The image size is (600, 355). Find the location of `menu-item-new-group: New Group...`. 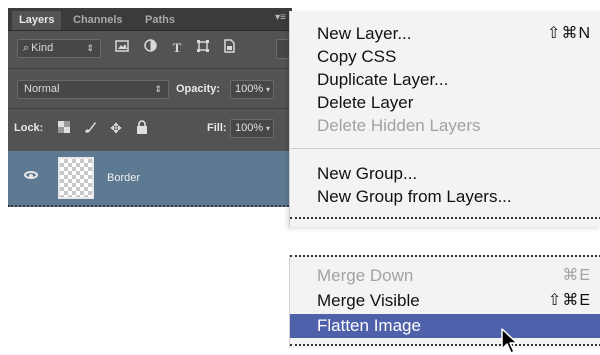

menu-item-new-group: New Group... is located at coordinates (445, 174).